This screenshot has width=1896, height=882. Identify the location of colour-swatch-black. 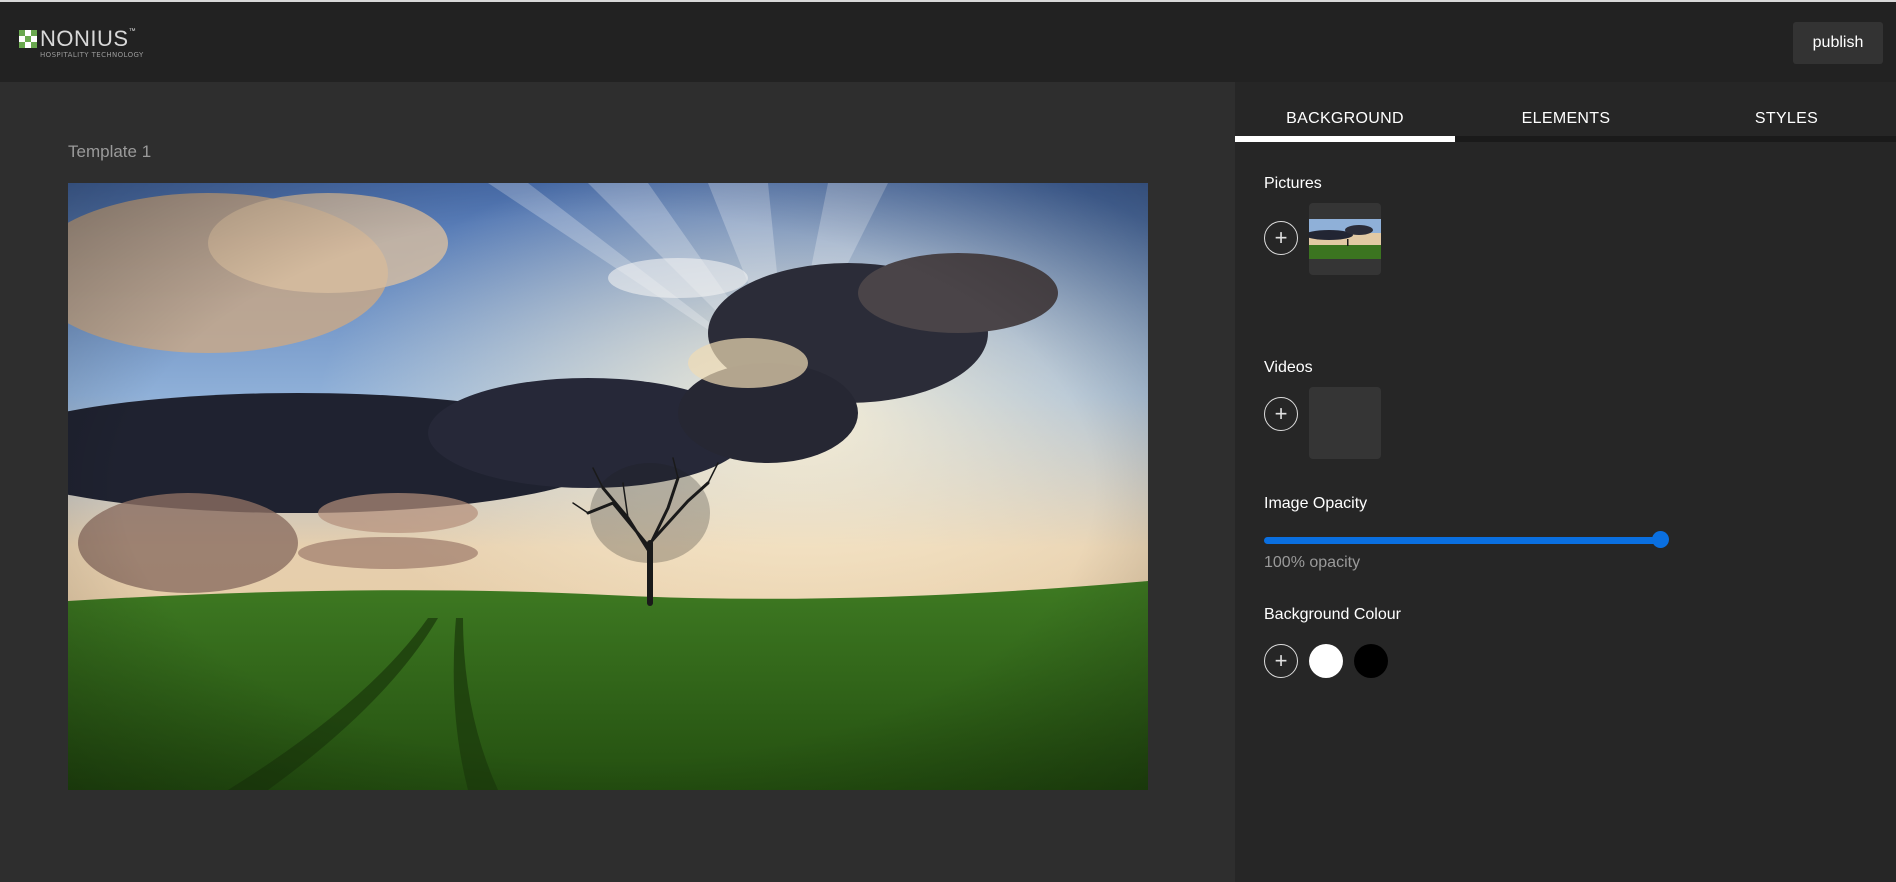
(1371, 661).